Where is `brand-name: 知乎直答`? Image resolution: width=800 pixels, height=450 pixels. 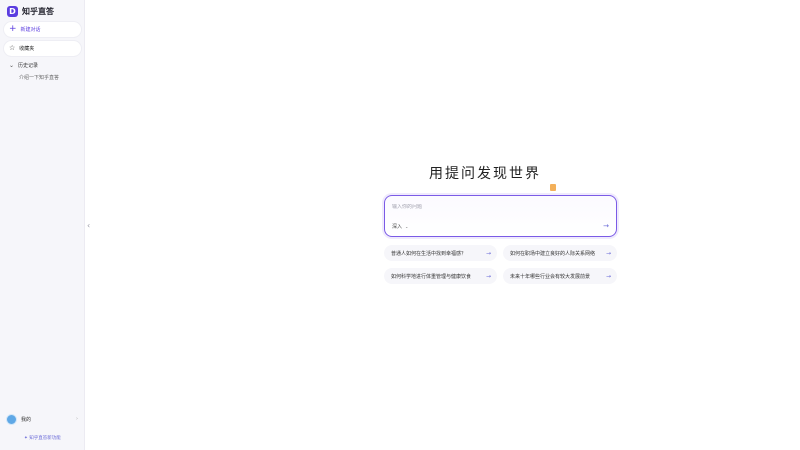
brand-name: 知乎直答 is located at coordinates (38, 11).